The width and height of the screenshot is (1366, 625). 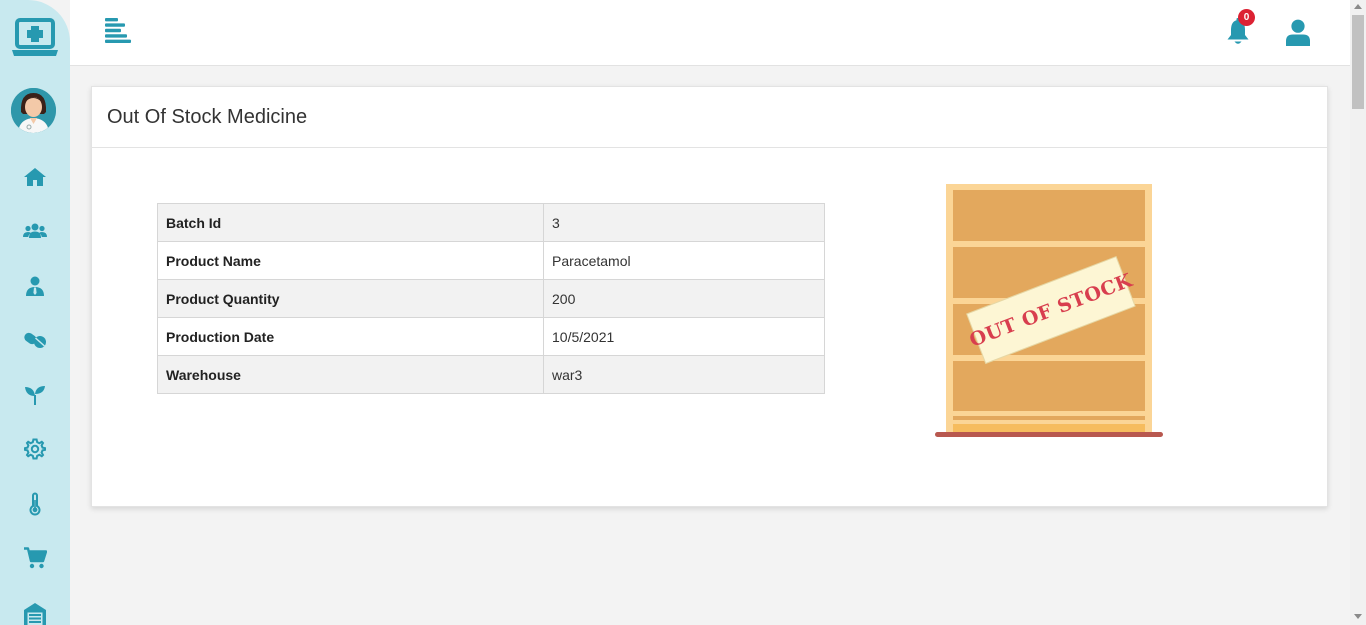 What do you see at coordinates (1246, 17) in the screenshot?
I see `notification-count-badge: 0` at bounding box center [1246, 17].